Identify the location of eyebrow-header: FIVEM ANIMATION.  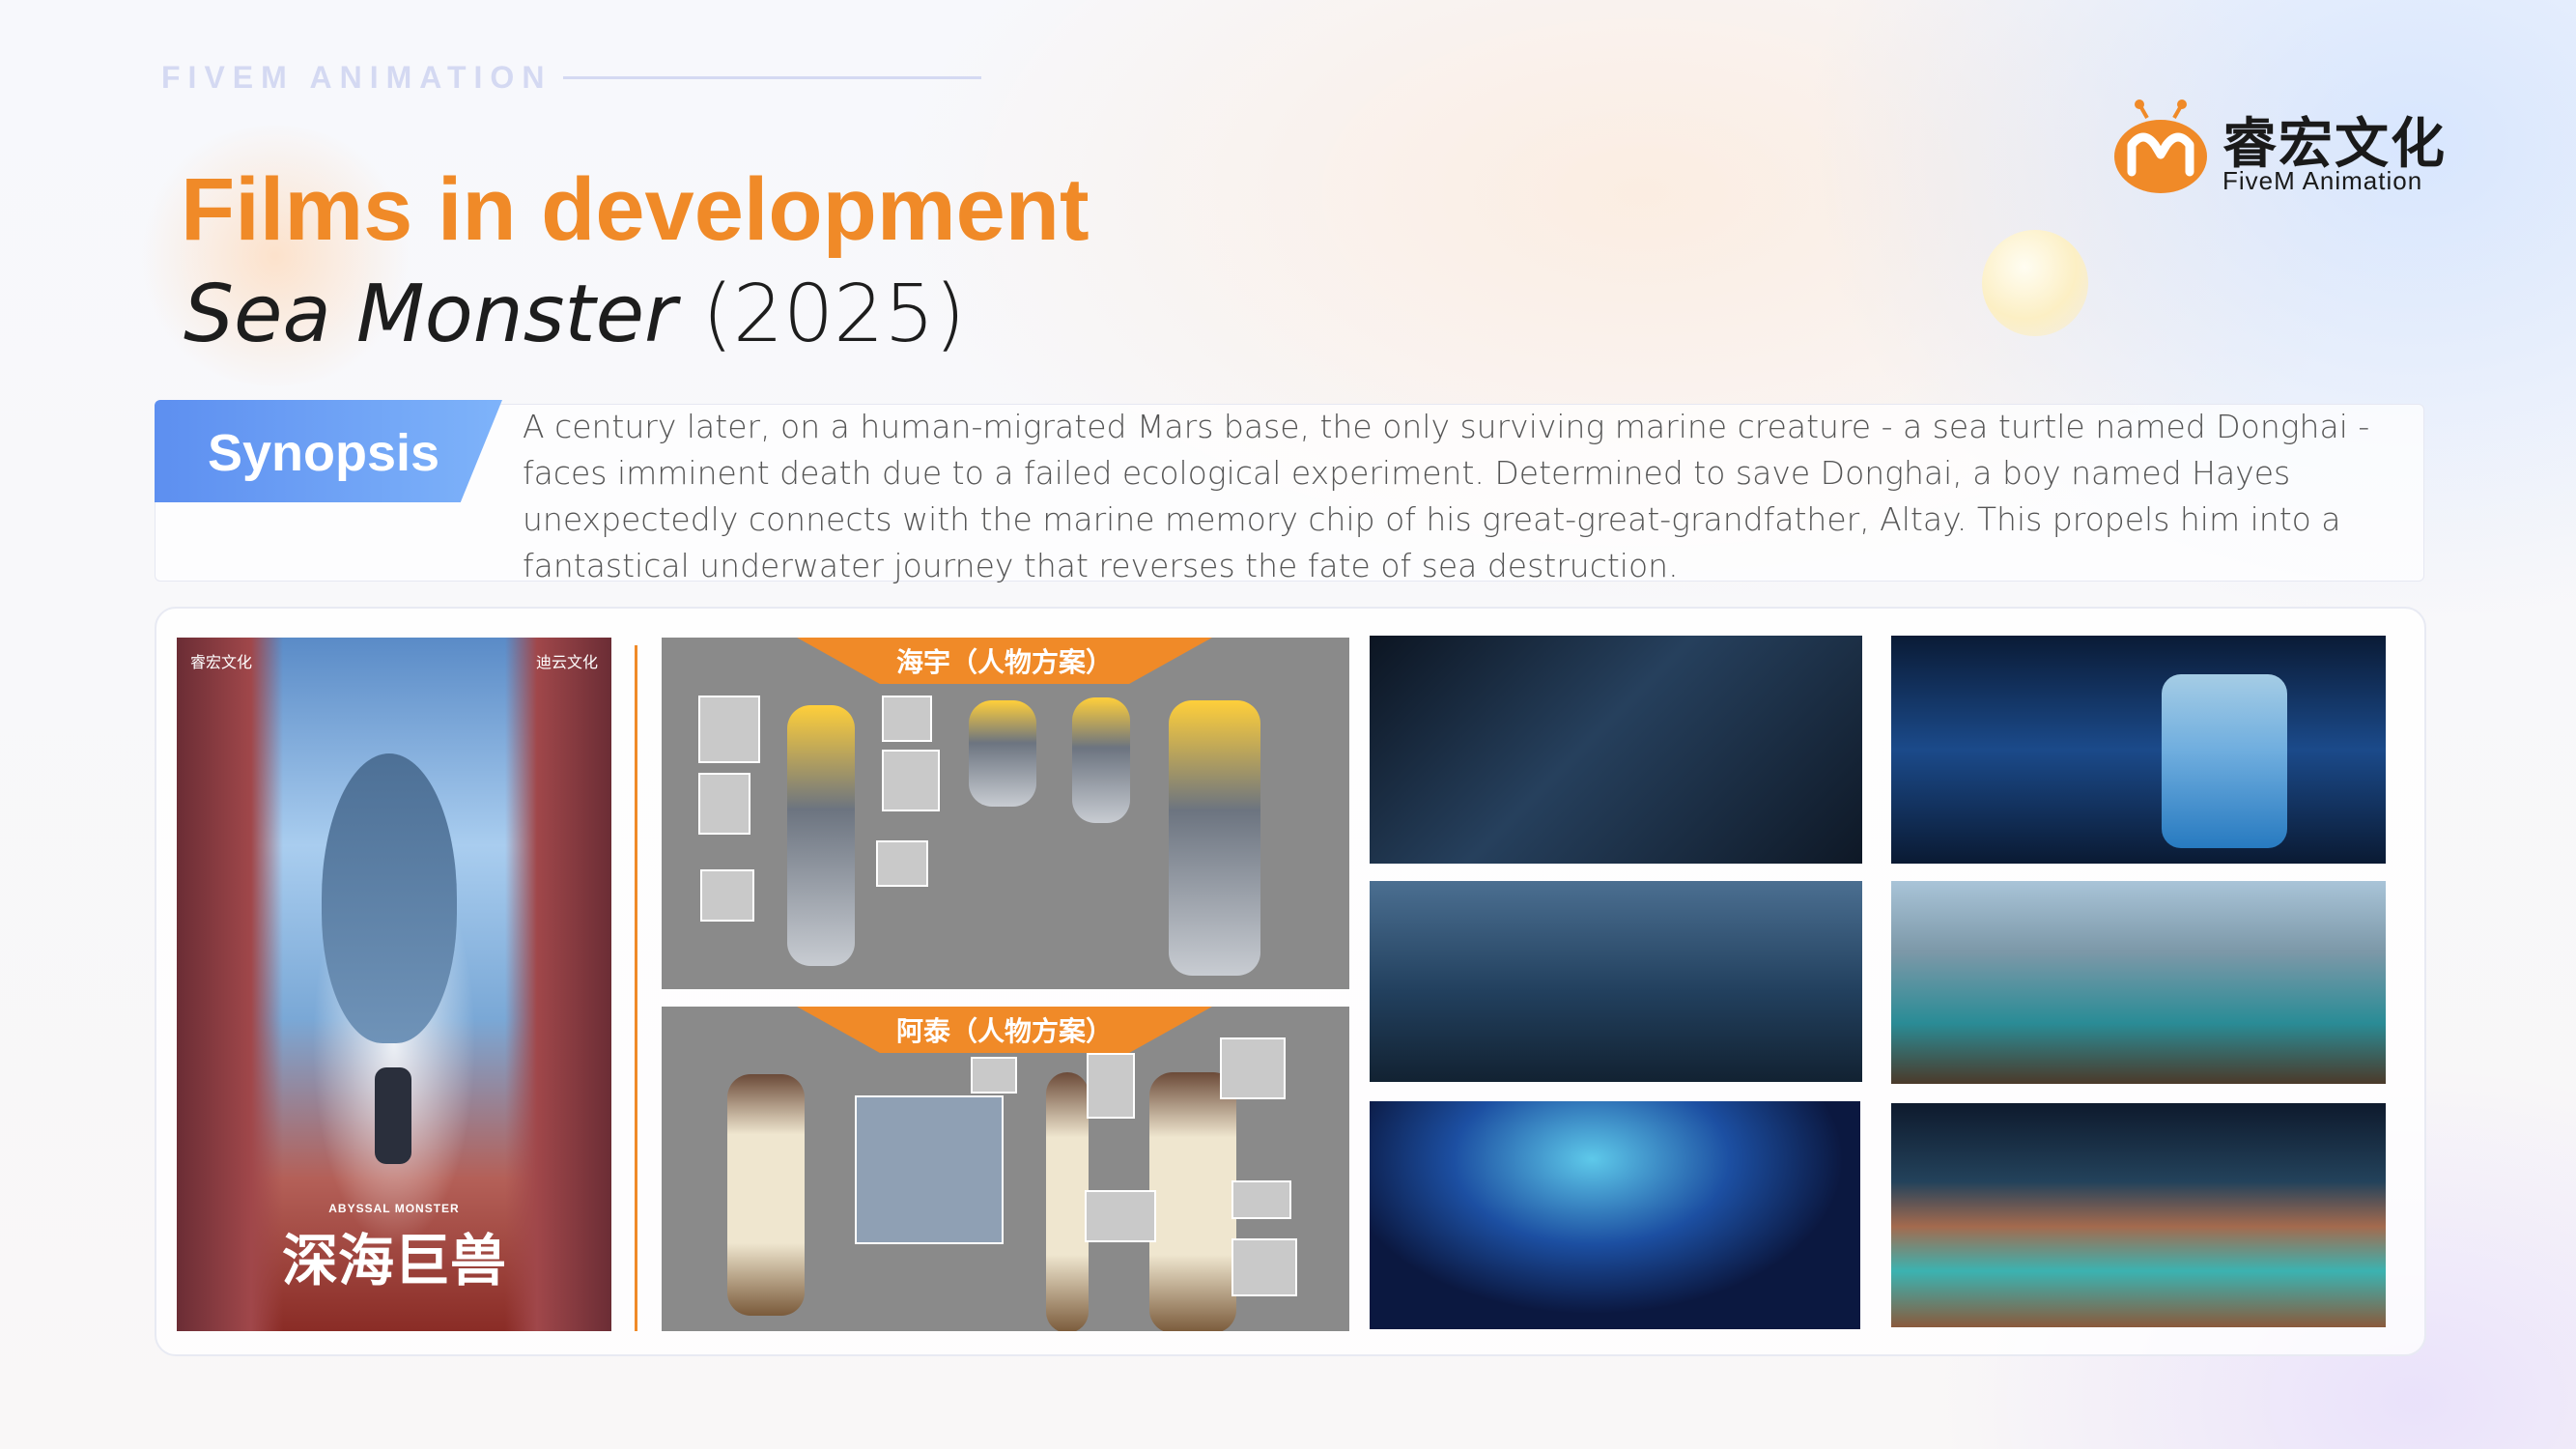
(571, 78).